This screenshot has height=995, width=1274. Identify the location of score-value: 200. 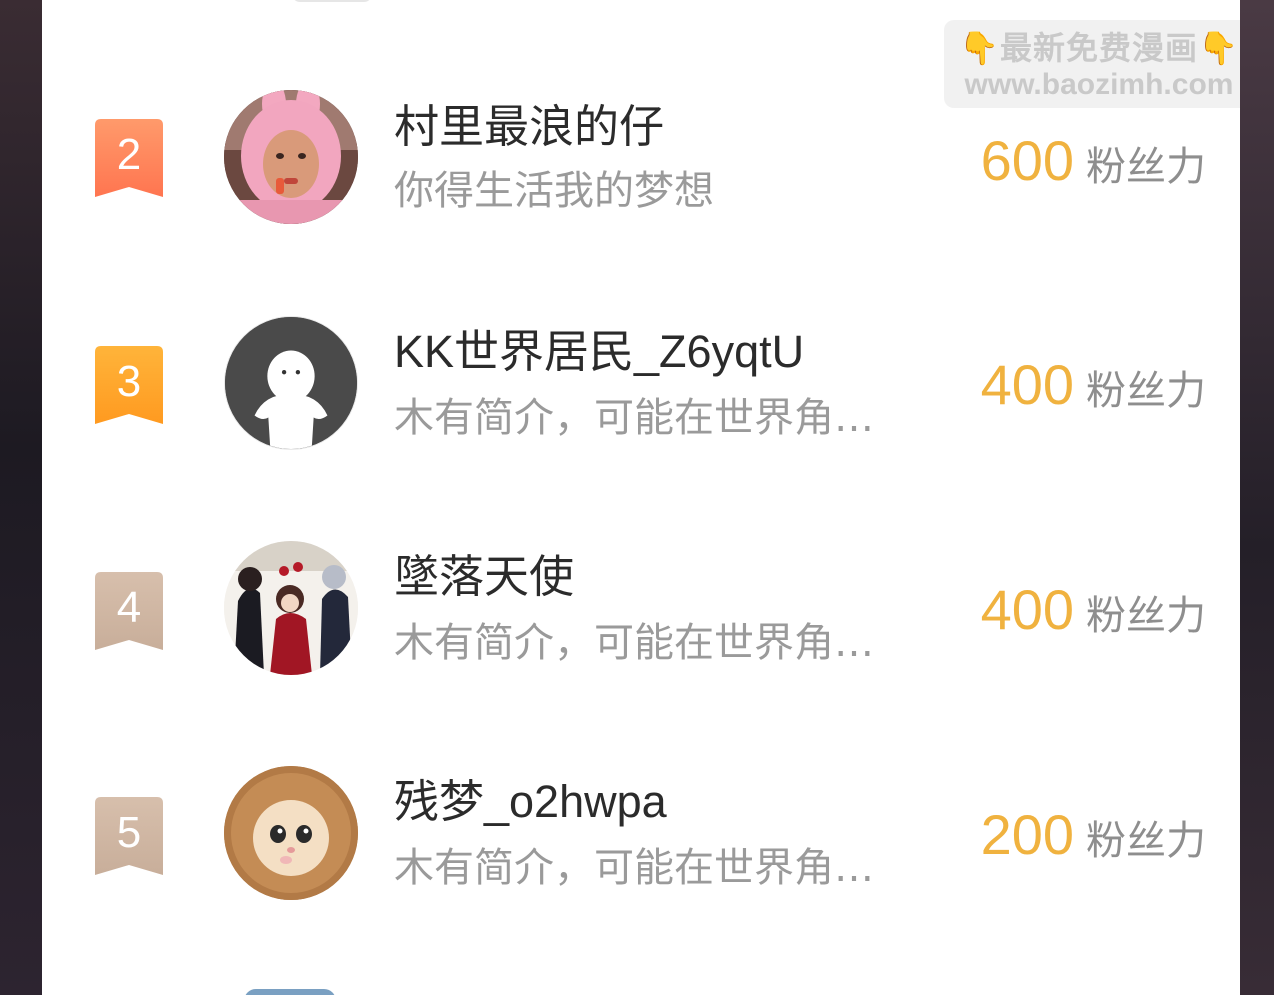
(1027, 834).